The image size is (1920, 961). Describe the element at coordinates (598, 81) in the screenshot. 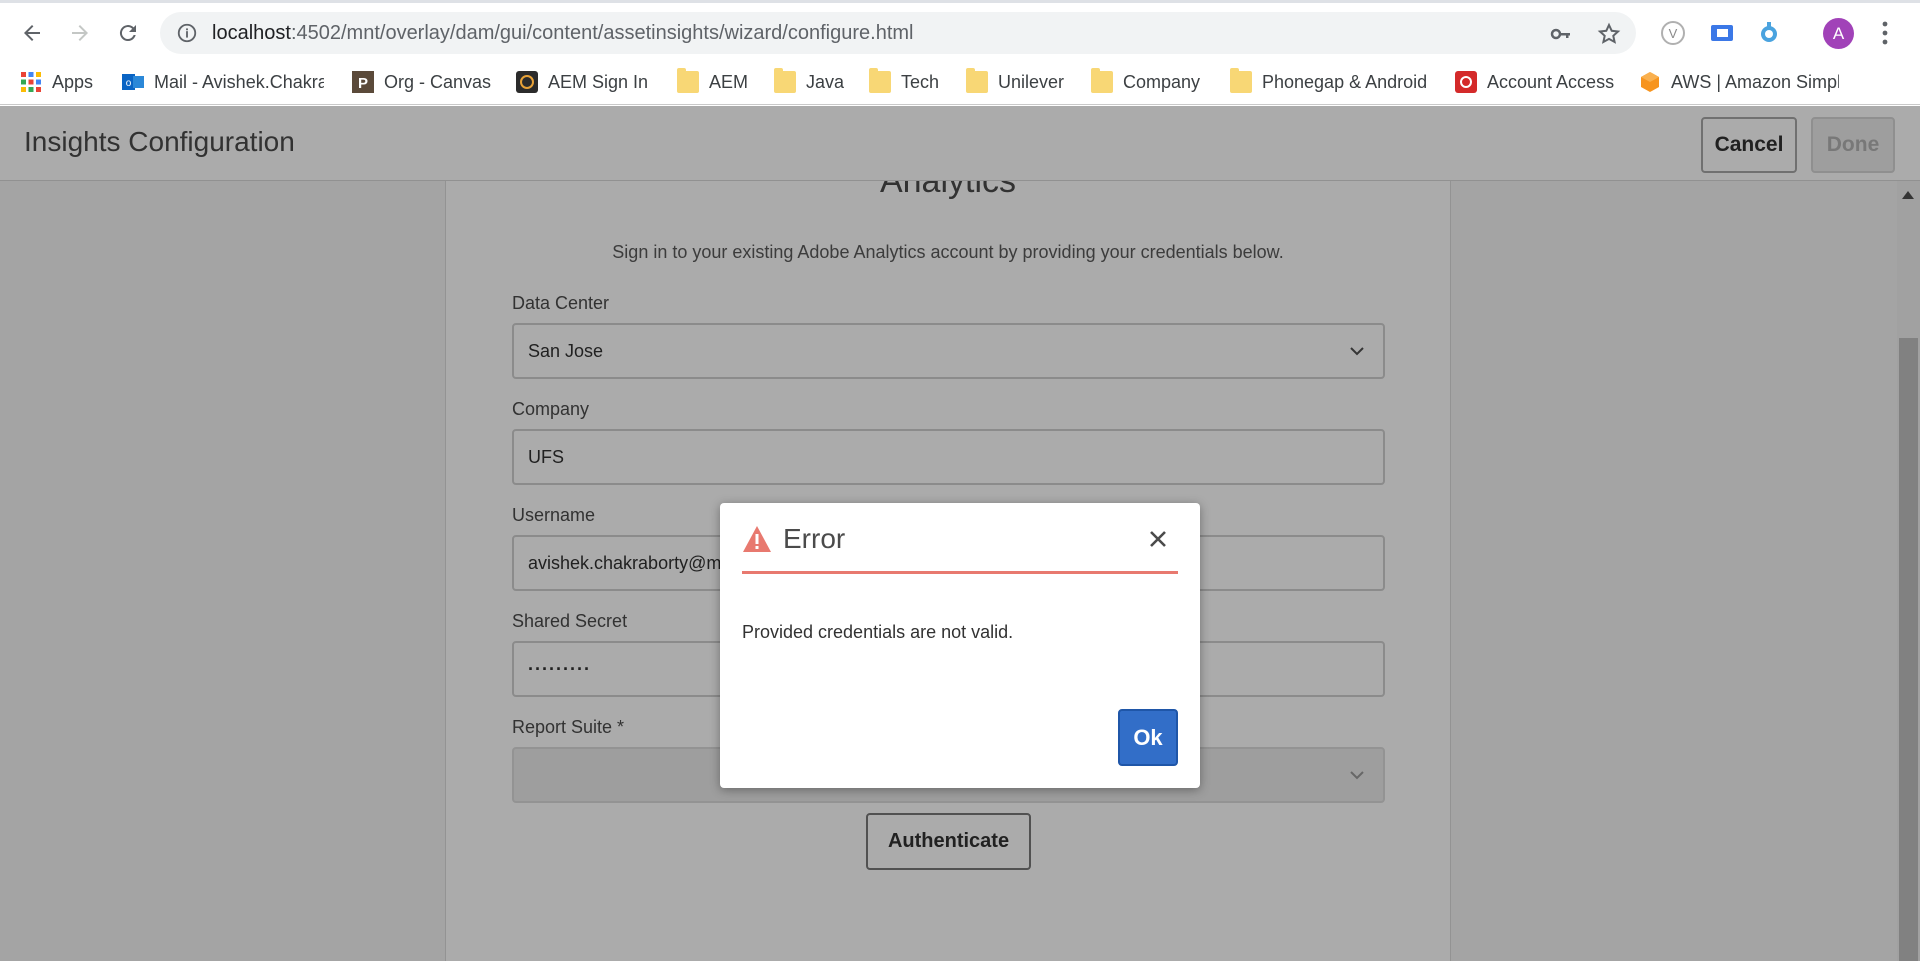

I see `bookmark-label: AEM Sign In` at that location.